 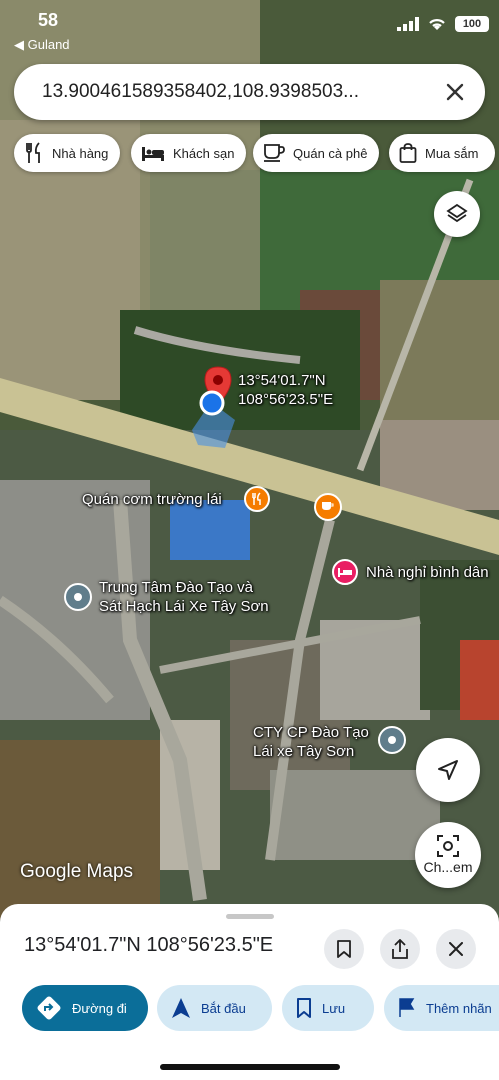 I want to click on place-name-line2: Lái xe Tây Sơn, so click(x=304, y=751).